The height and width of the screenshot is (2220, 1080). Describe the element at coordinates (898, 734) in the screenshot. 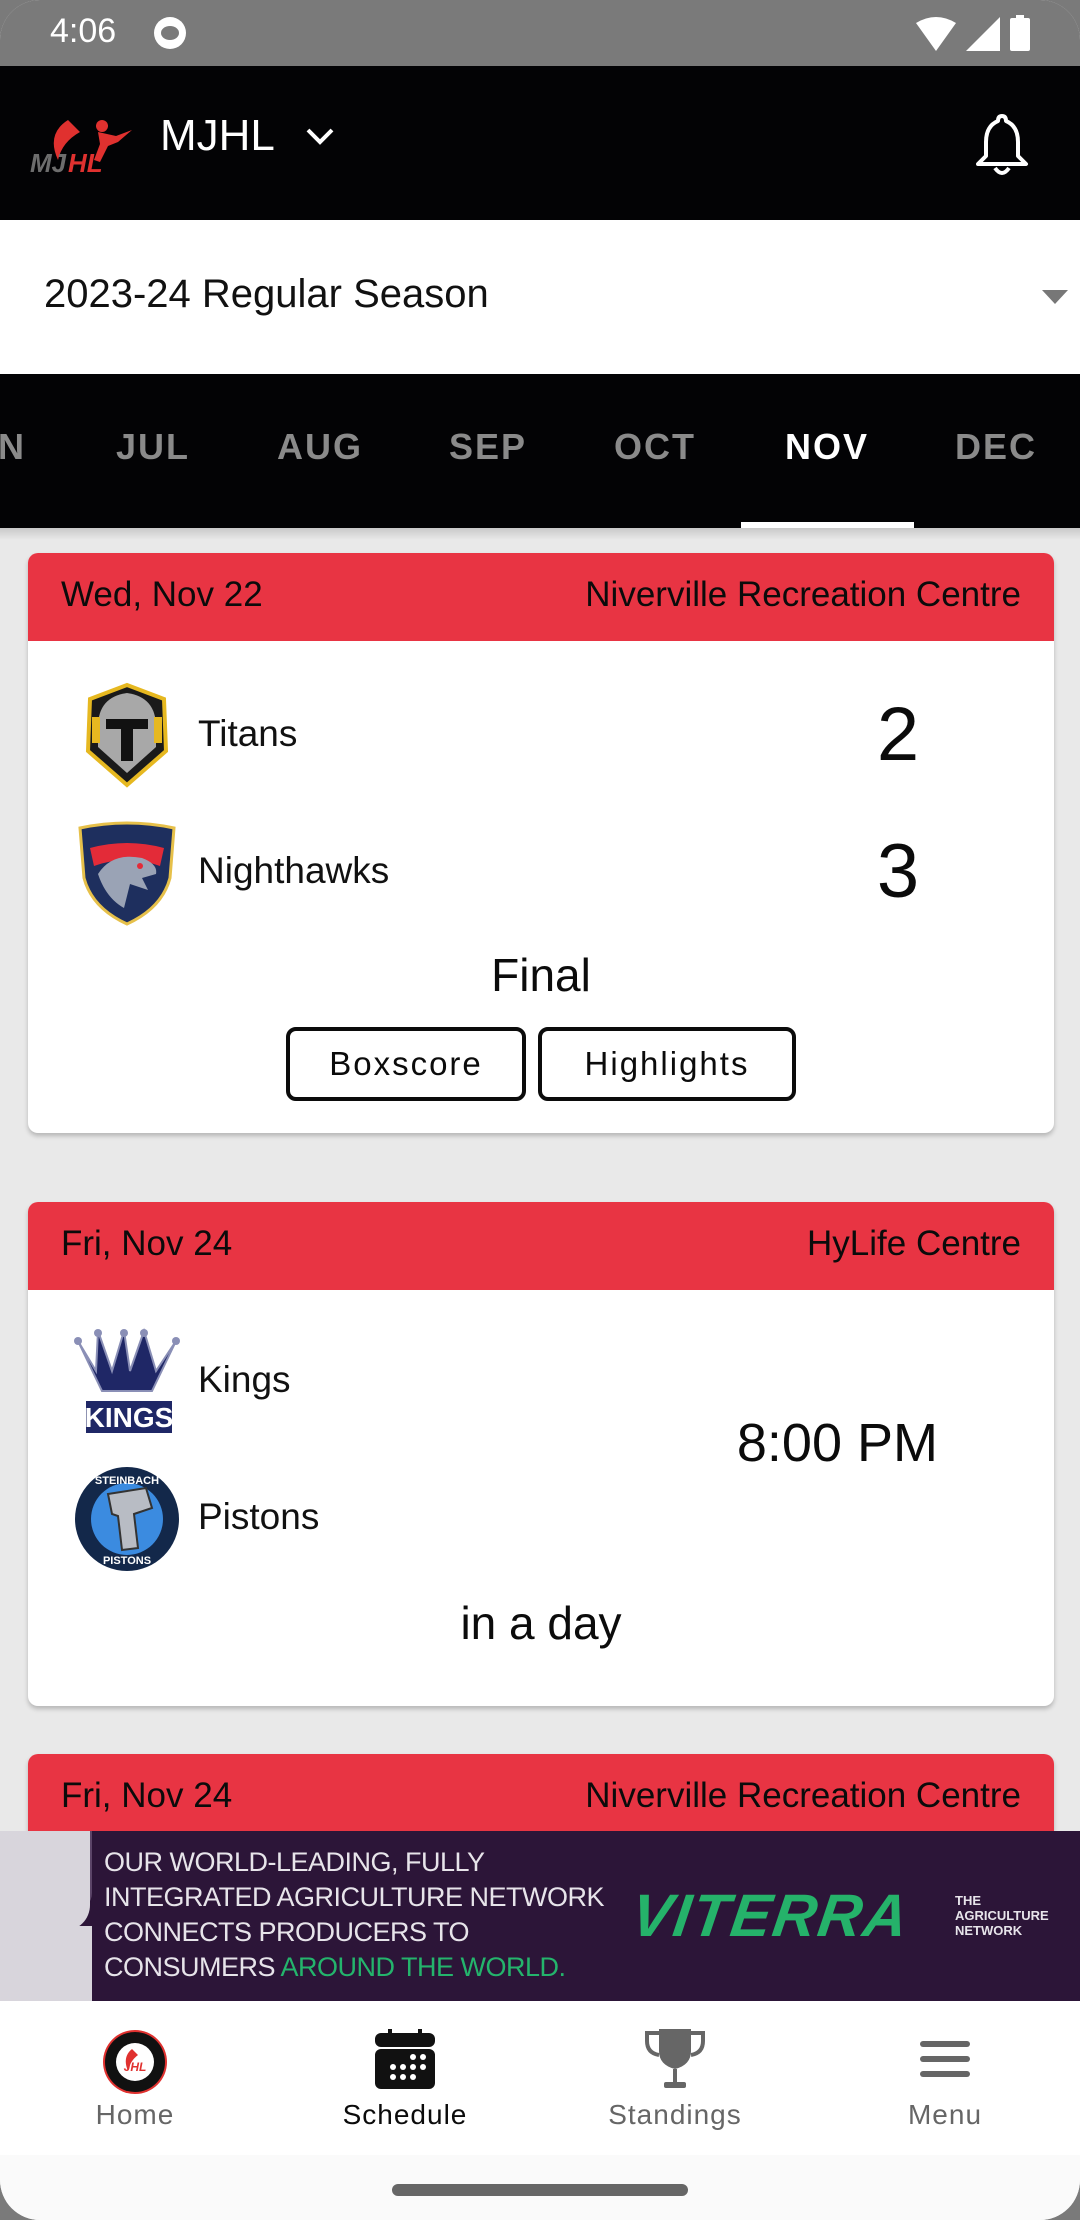

I see `team-score: 2` at that location.